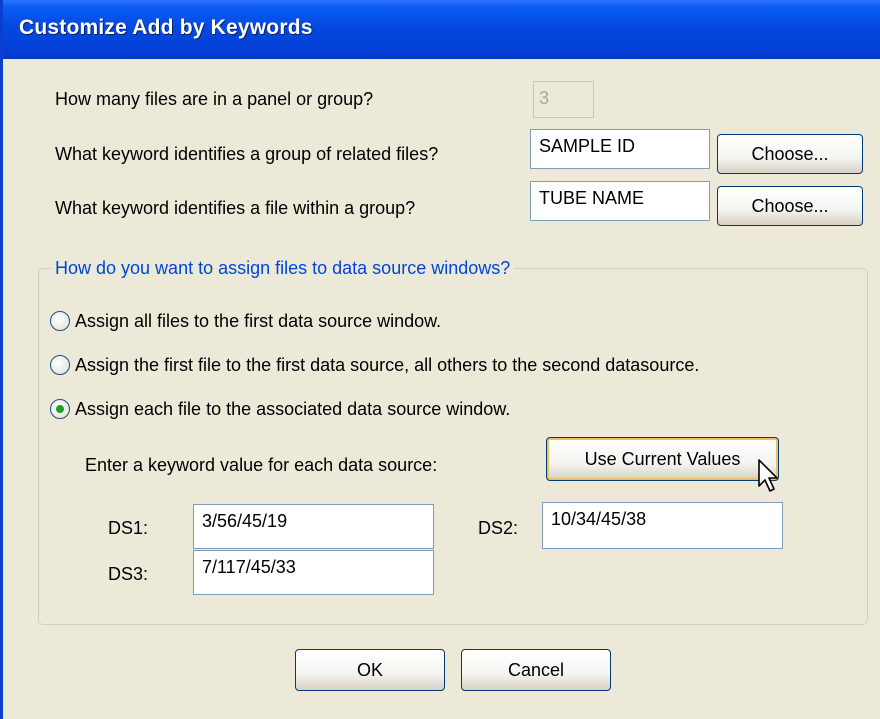 The width and height of the screenshot is (880, 719). I want to click on radio-assign-all-first, so click(60, 321).